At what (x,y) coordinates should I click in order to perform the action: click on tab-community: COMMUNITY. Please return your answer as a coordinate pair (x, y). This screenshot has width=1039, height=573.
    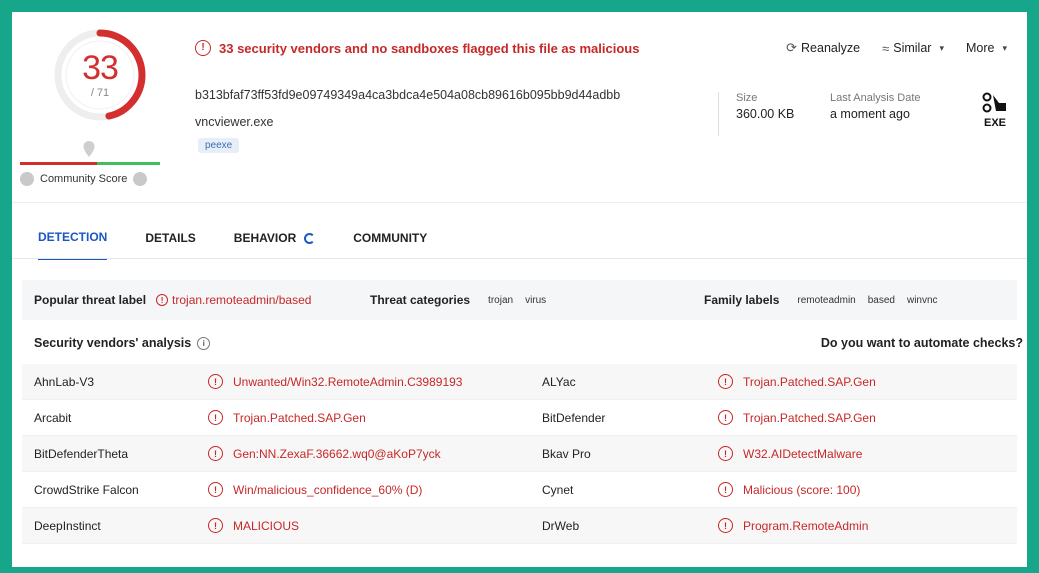
    Looking at the image, I should click on (390, 245).